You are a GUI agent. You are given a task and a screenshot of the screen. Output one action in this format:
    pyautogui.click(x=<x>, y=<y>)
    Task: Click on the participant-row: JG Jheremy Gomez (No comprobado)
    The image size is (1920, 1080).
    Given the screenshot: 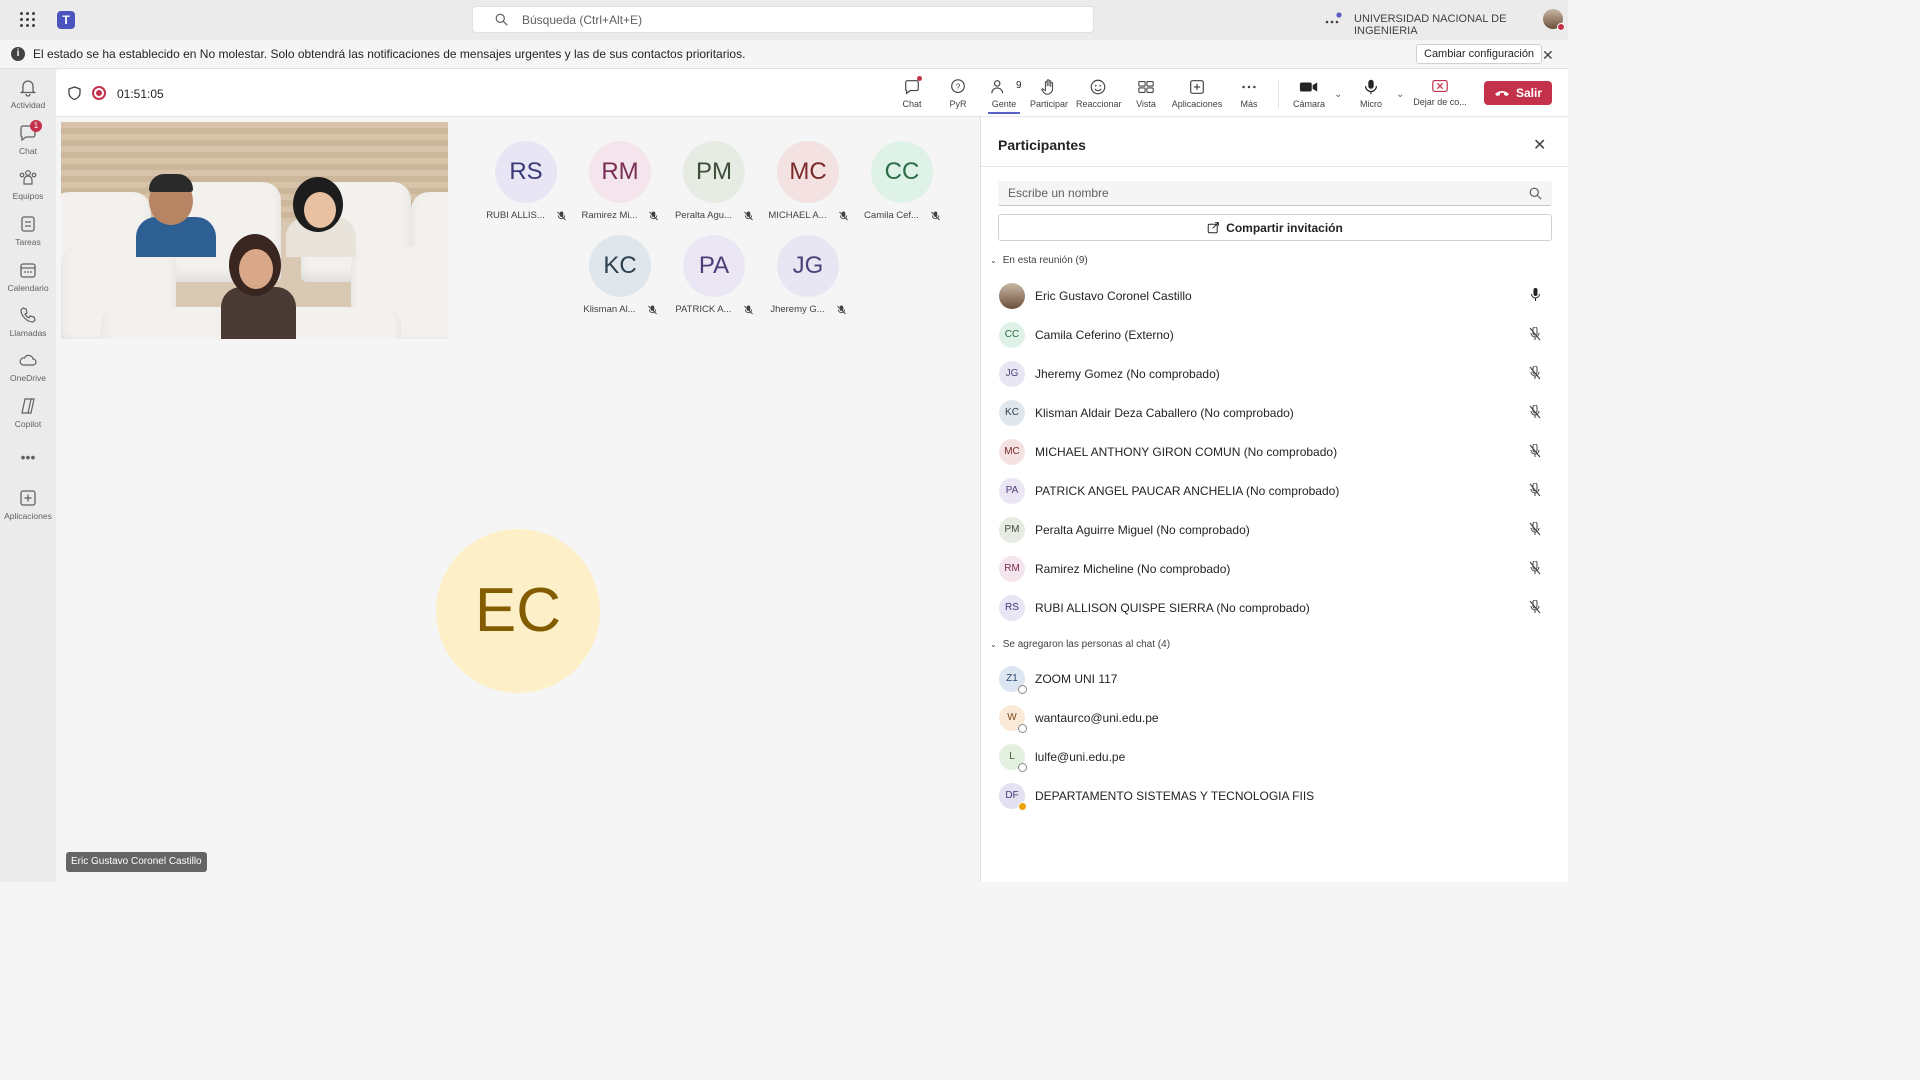 What is the action you would take?
    pyautogui.click(x=1279, y=374)
    